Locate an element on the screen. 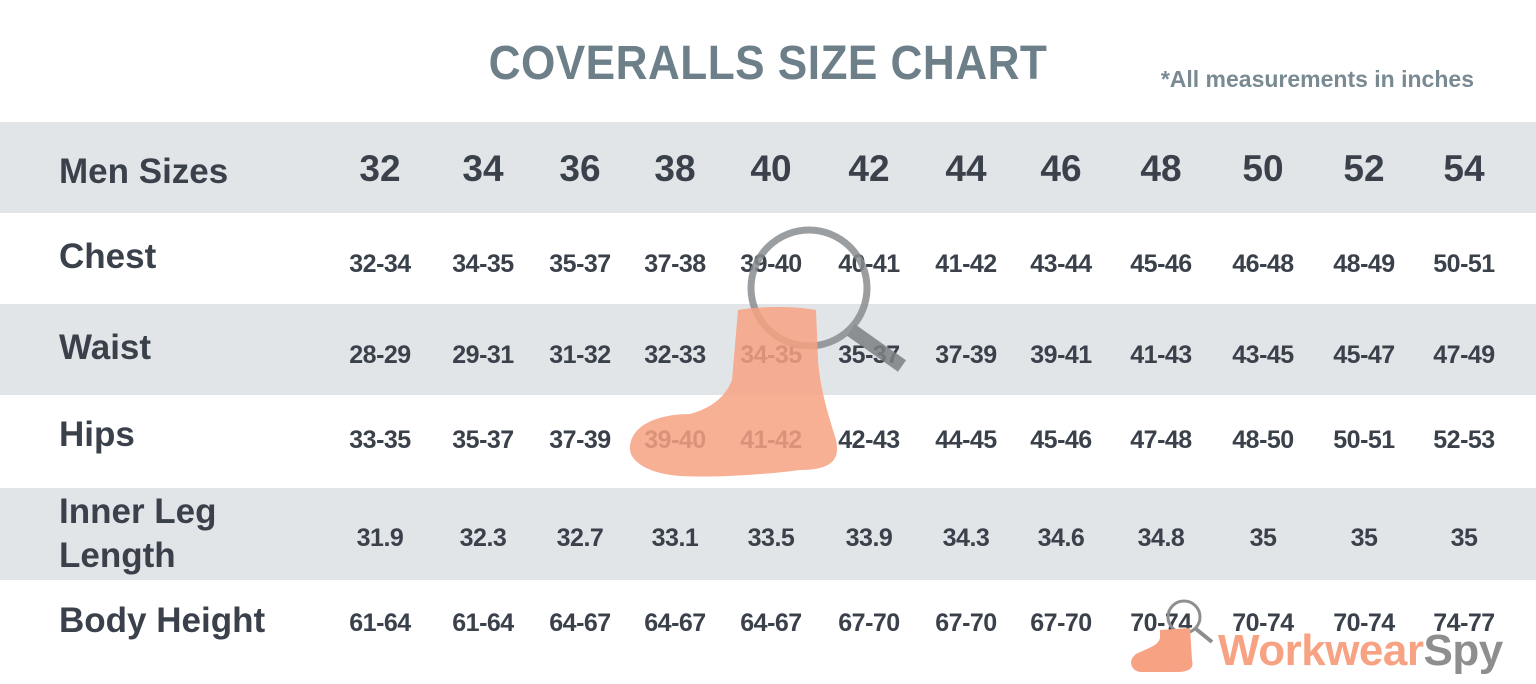 This screenshot has width=1536, height=684. table-cell: 32.7 is located at coordinates (580, 538).